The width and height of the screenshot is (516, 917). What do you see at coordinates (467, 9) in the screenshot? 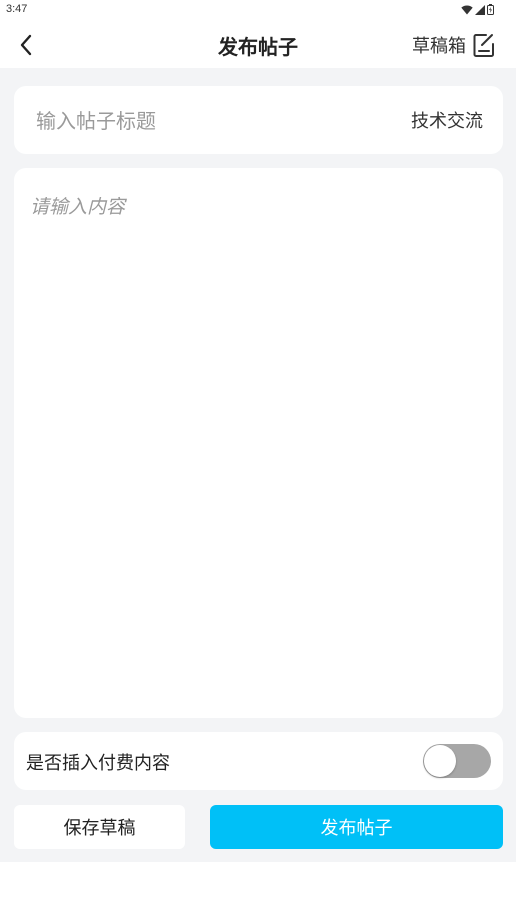
I see `wifi-icon` at bounding box center [467, 9].